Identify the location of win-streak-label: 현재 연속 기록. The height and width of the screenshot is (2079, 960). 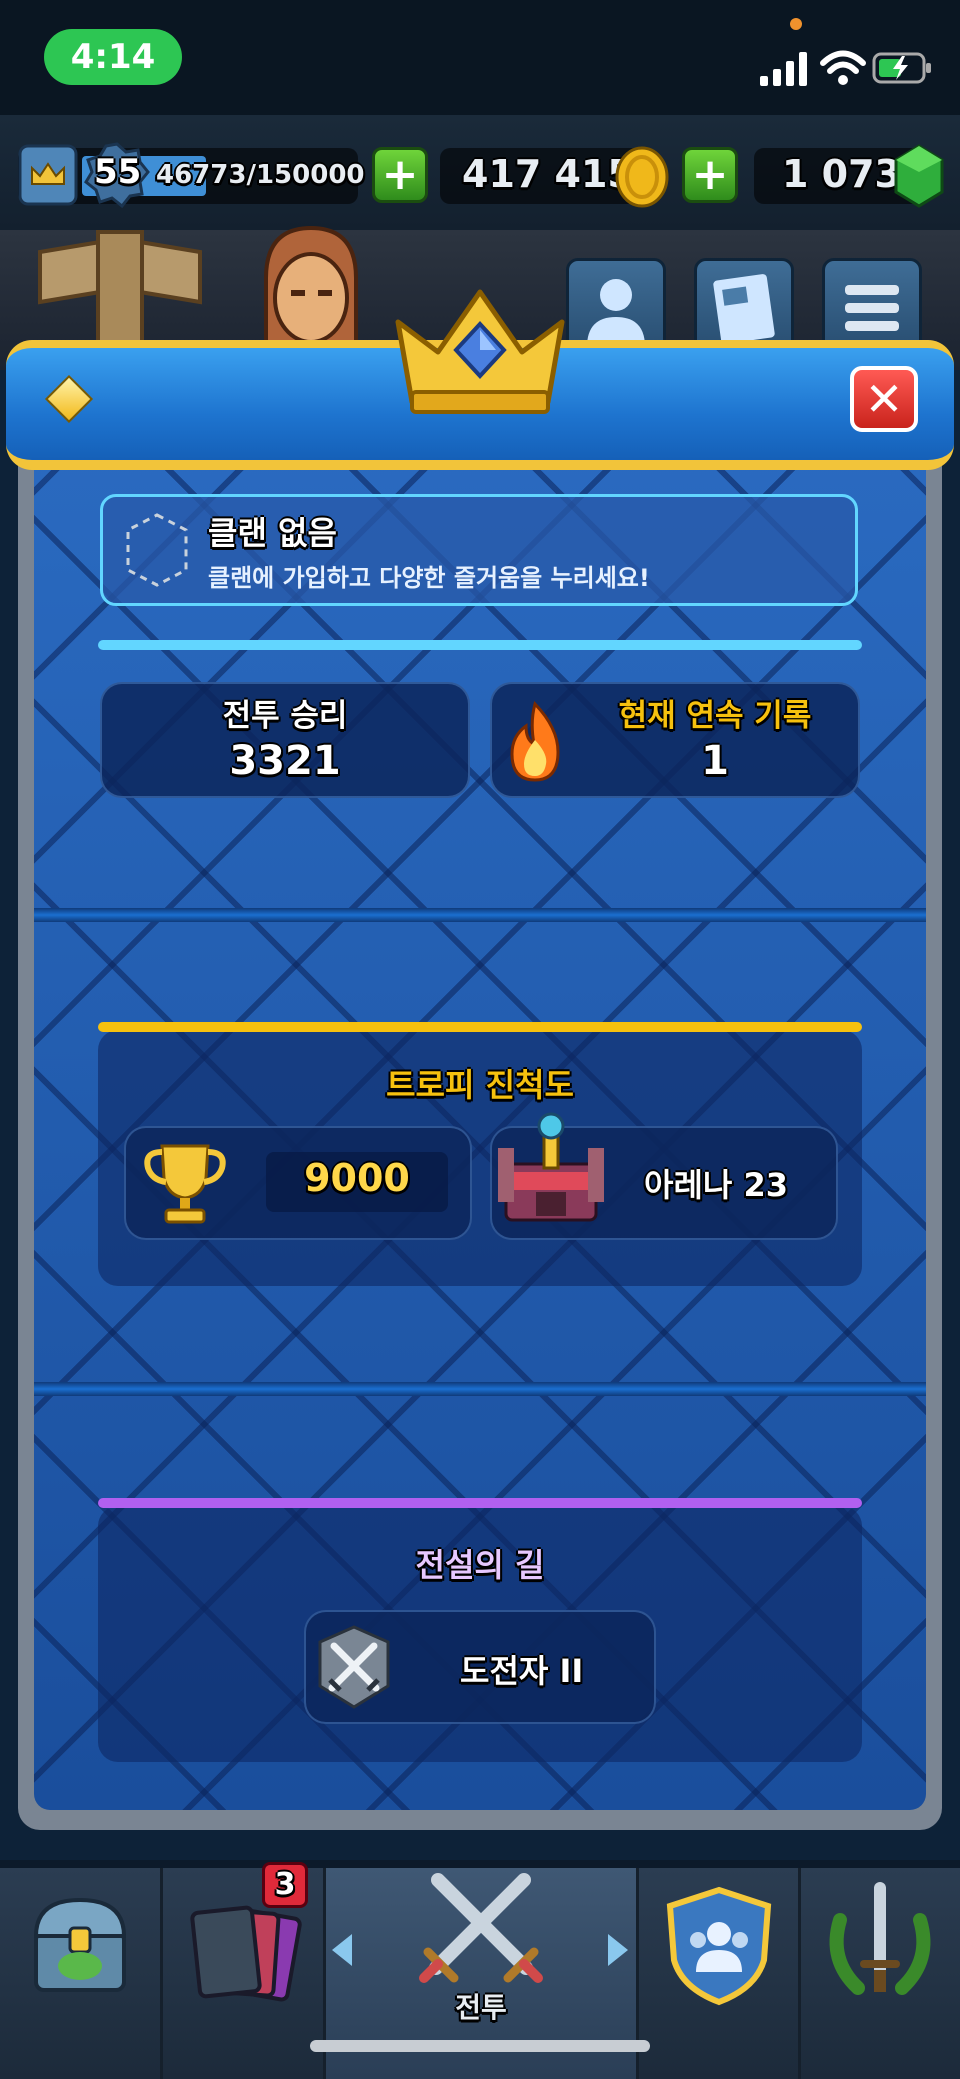
(715, 716).